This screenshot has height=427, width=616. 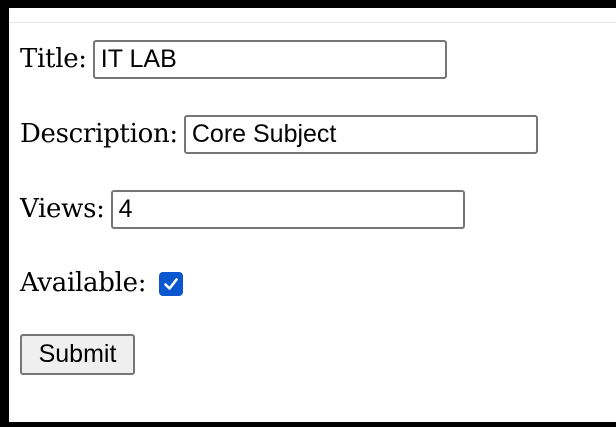 What do you see at coordinates (62, 209) in the screenshot?
I see `views-label: Views:` at bounding box center [62, 209].